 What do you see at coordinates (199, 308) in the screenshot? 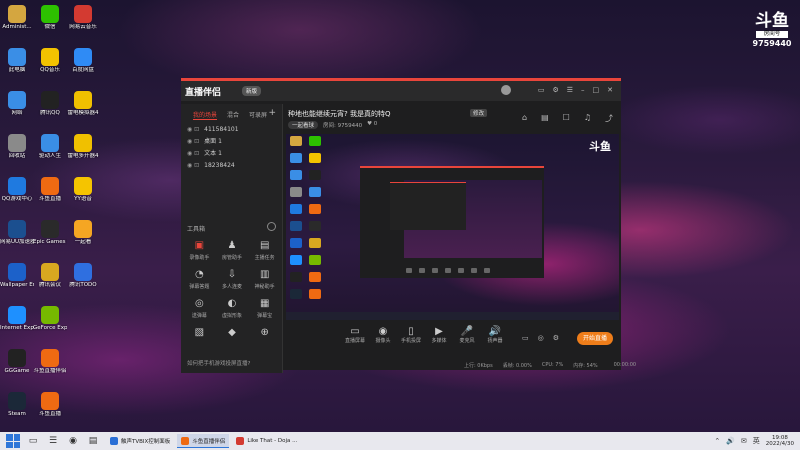
I see `tool-item: ◎ 送弹幕` at bounding box center [199, 308].